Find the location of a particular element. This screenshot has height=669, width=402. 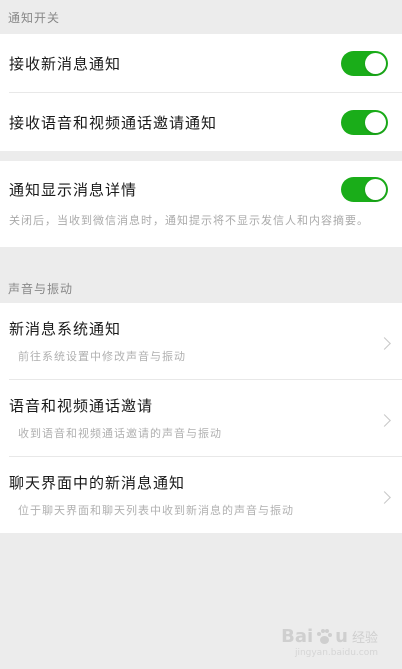

new-msg-system-notify-row: 新消息系统通知 前往系统设置中修改声音与振动 is located at coordinates (201, 341).